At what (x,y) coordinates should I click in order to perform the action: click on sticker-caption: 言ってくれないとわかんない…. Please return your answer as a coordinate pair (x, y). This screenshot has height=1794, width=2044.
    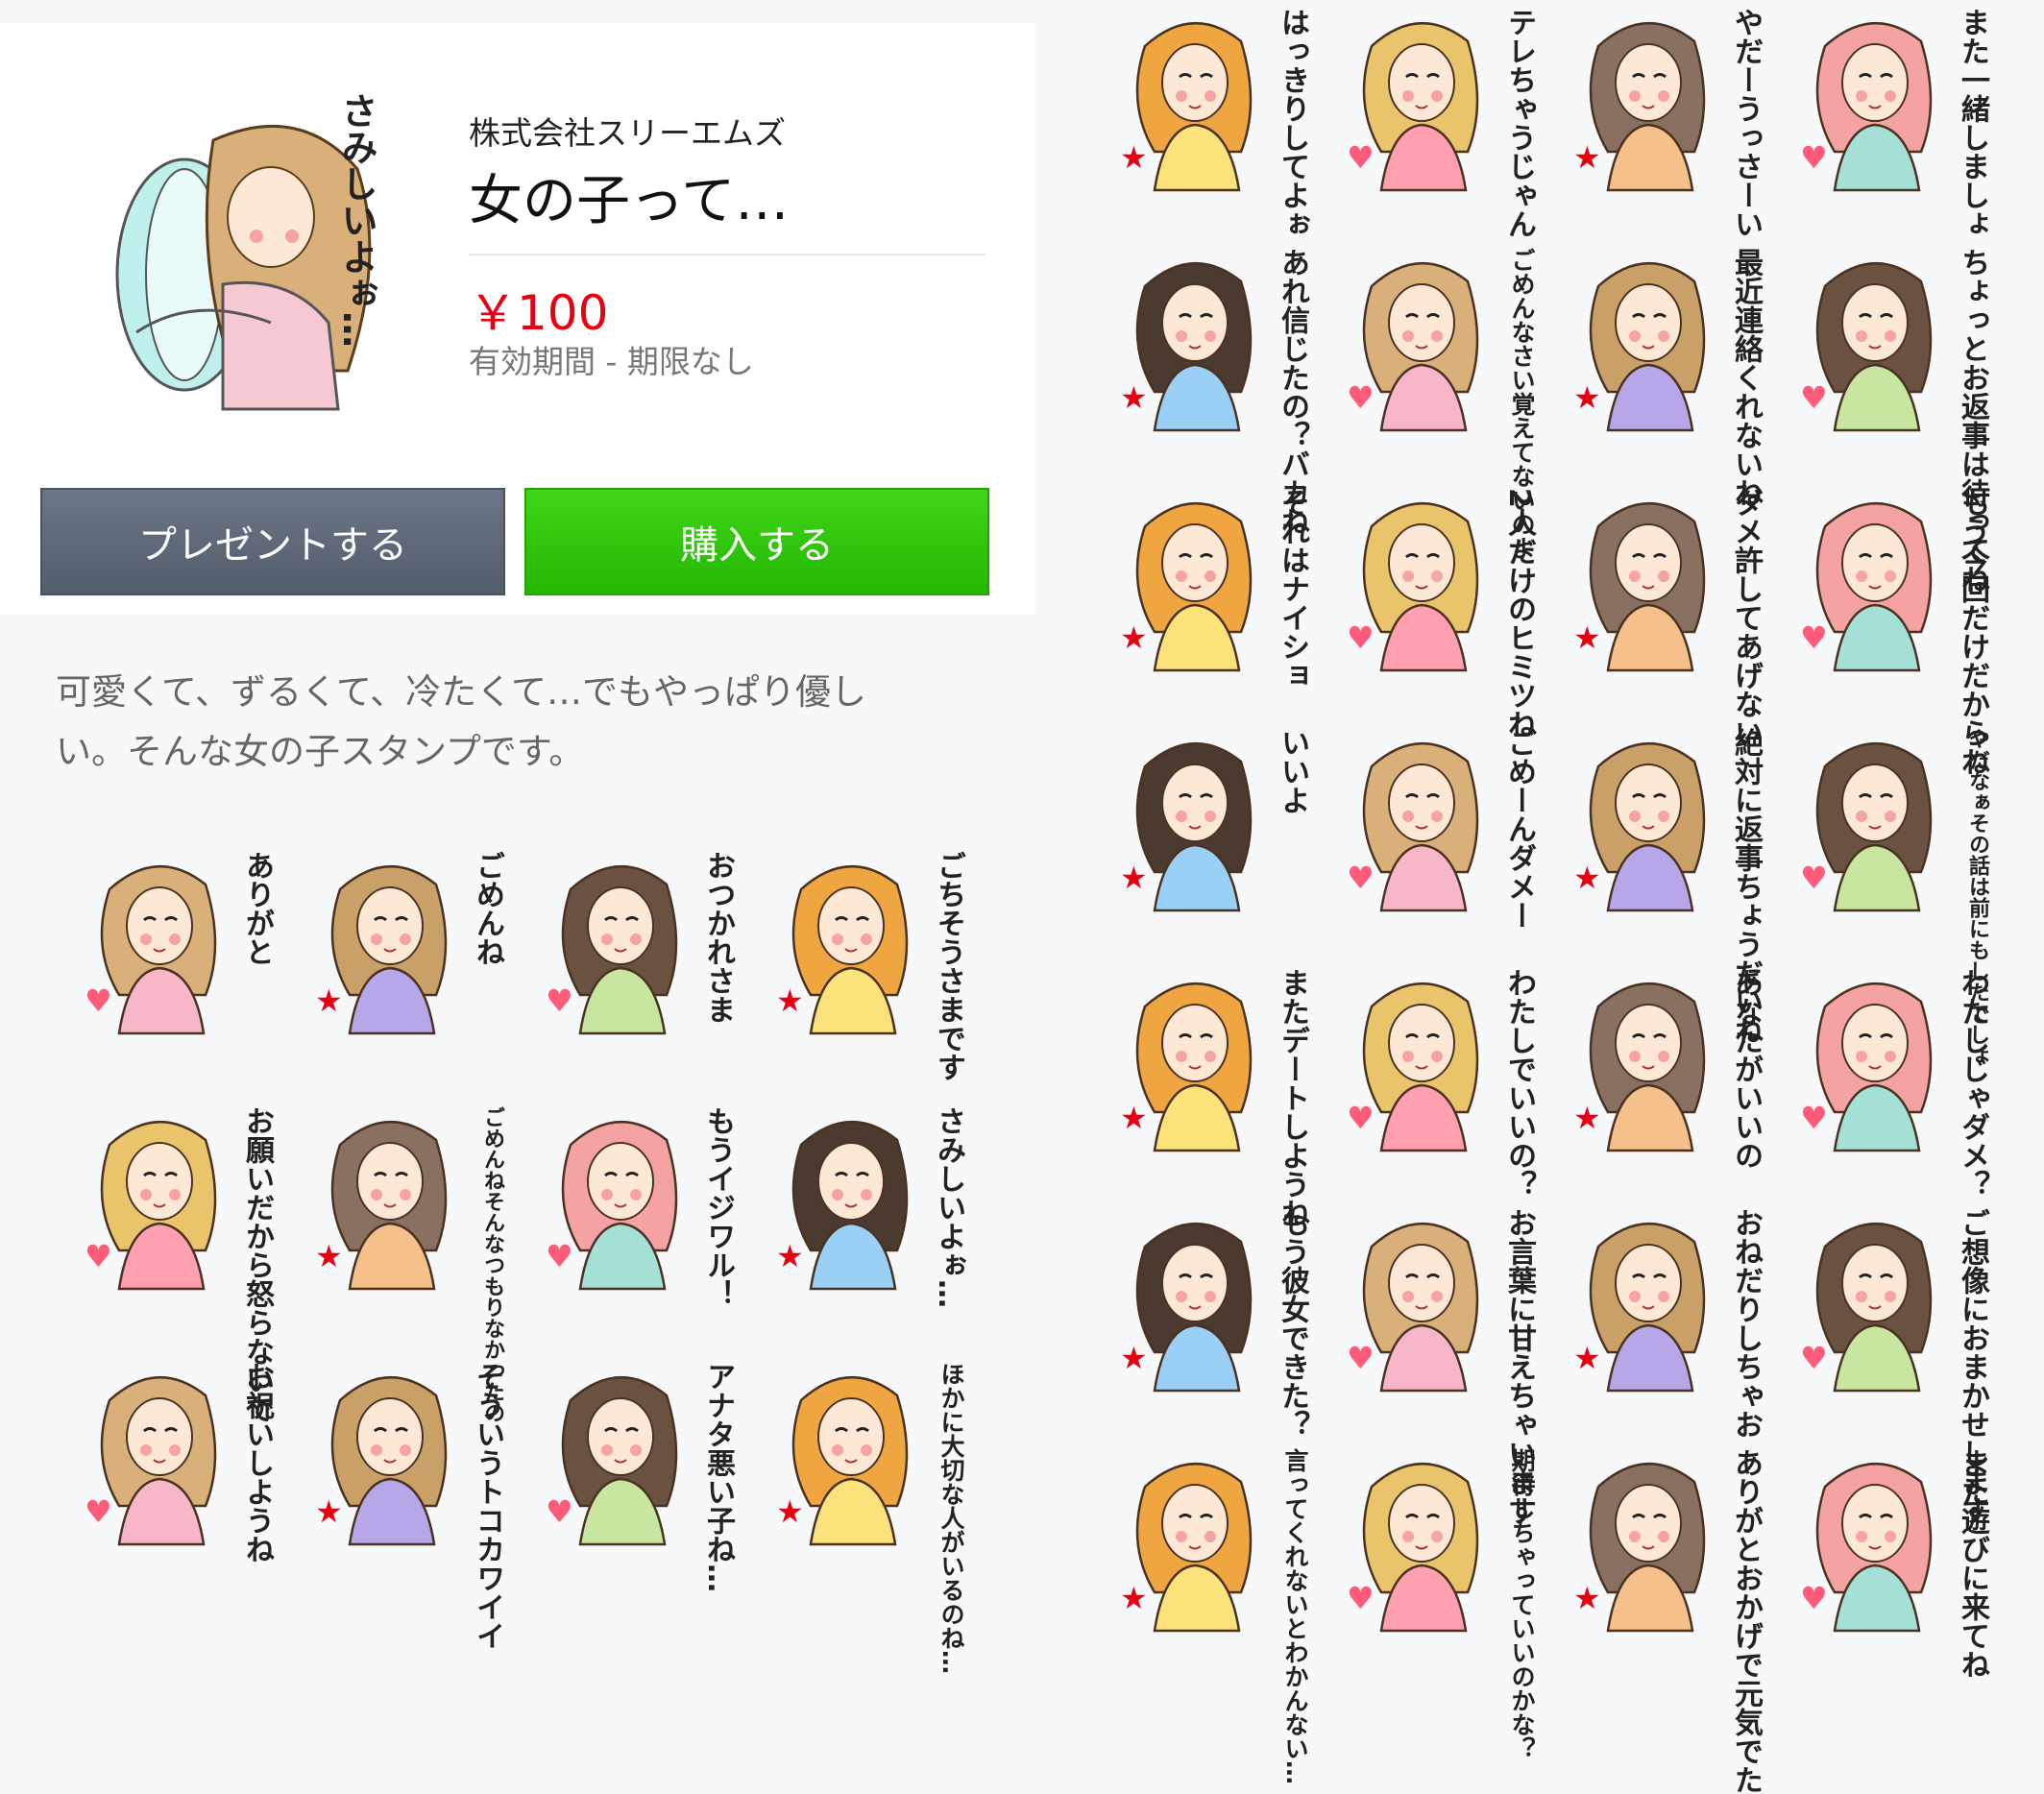
    Looking at the image, I should click on (1295, 1616).